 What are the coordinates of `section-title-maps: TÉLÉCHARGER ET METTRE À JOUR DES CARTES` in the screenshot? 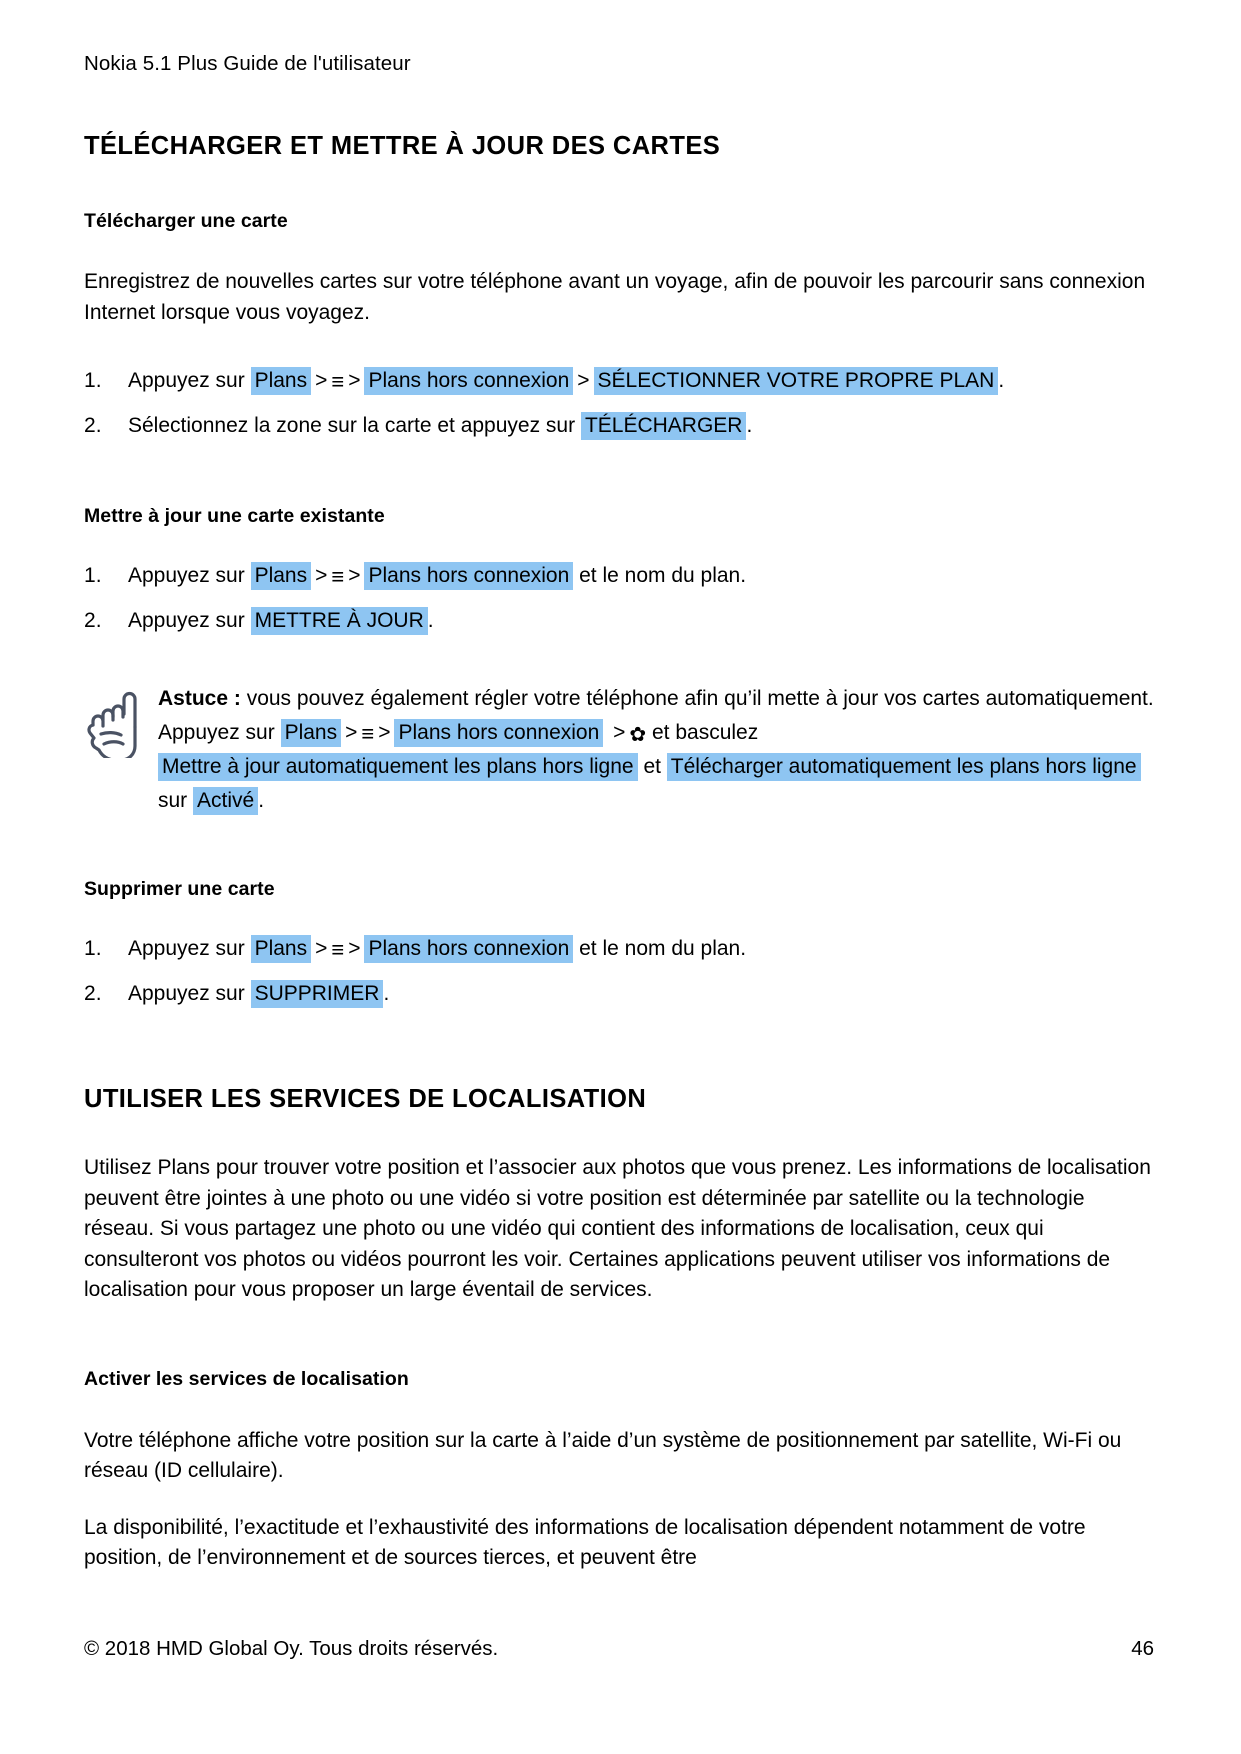 It's located at (402, 146).